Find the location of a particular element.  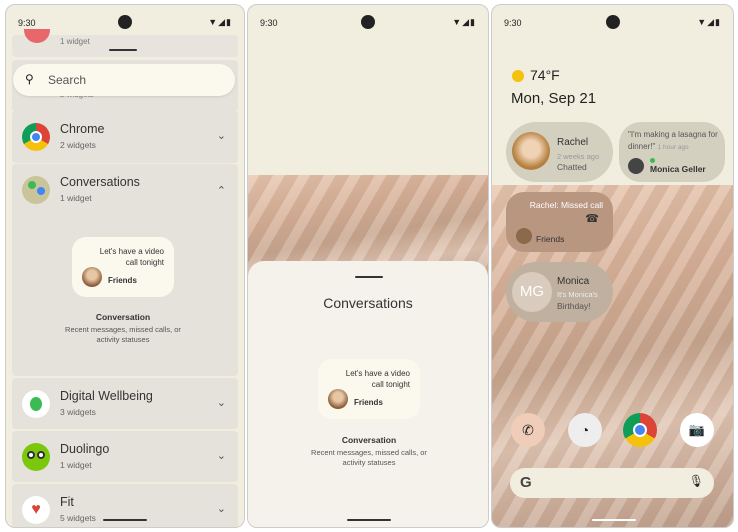

duolingo-icon is located at coordinates (36, 456).